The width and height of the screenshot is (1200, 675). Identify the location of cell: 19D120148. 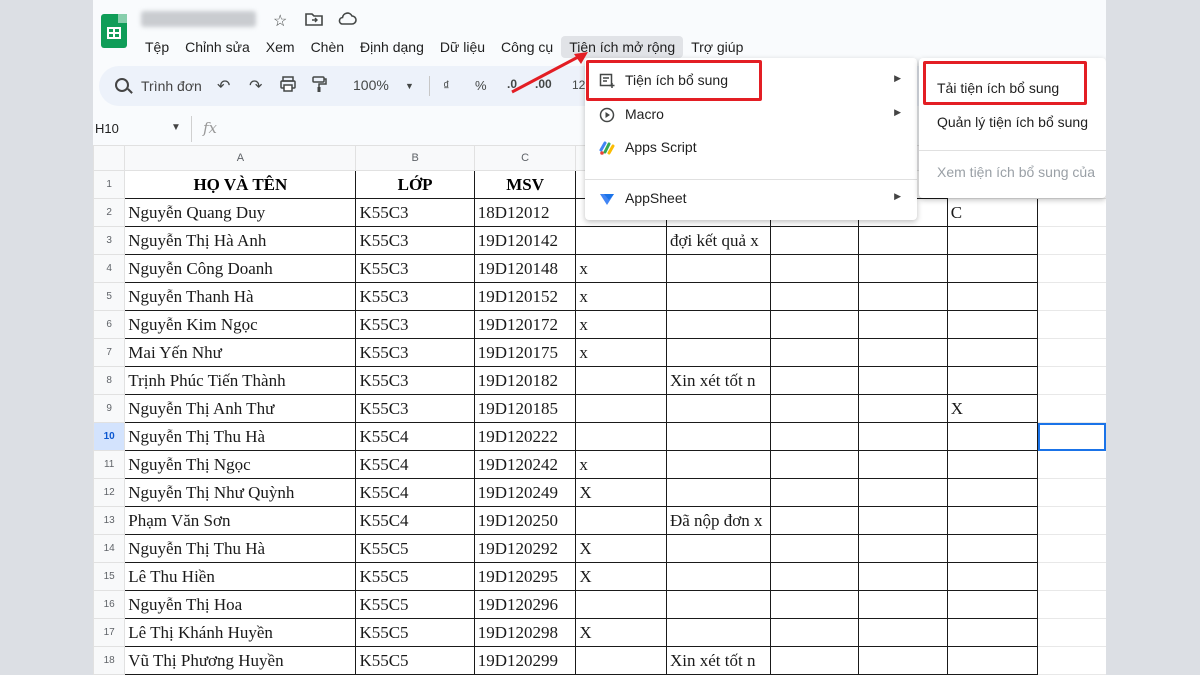
(525, 268).